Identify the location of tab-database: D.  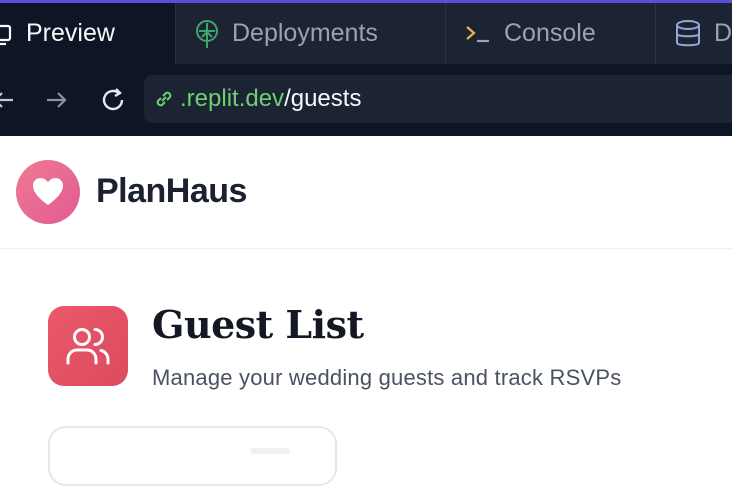
(694, 33).